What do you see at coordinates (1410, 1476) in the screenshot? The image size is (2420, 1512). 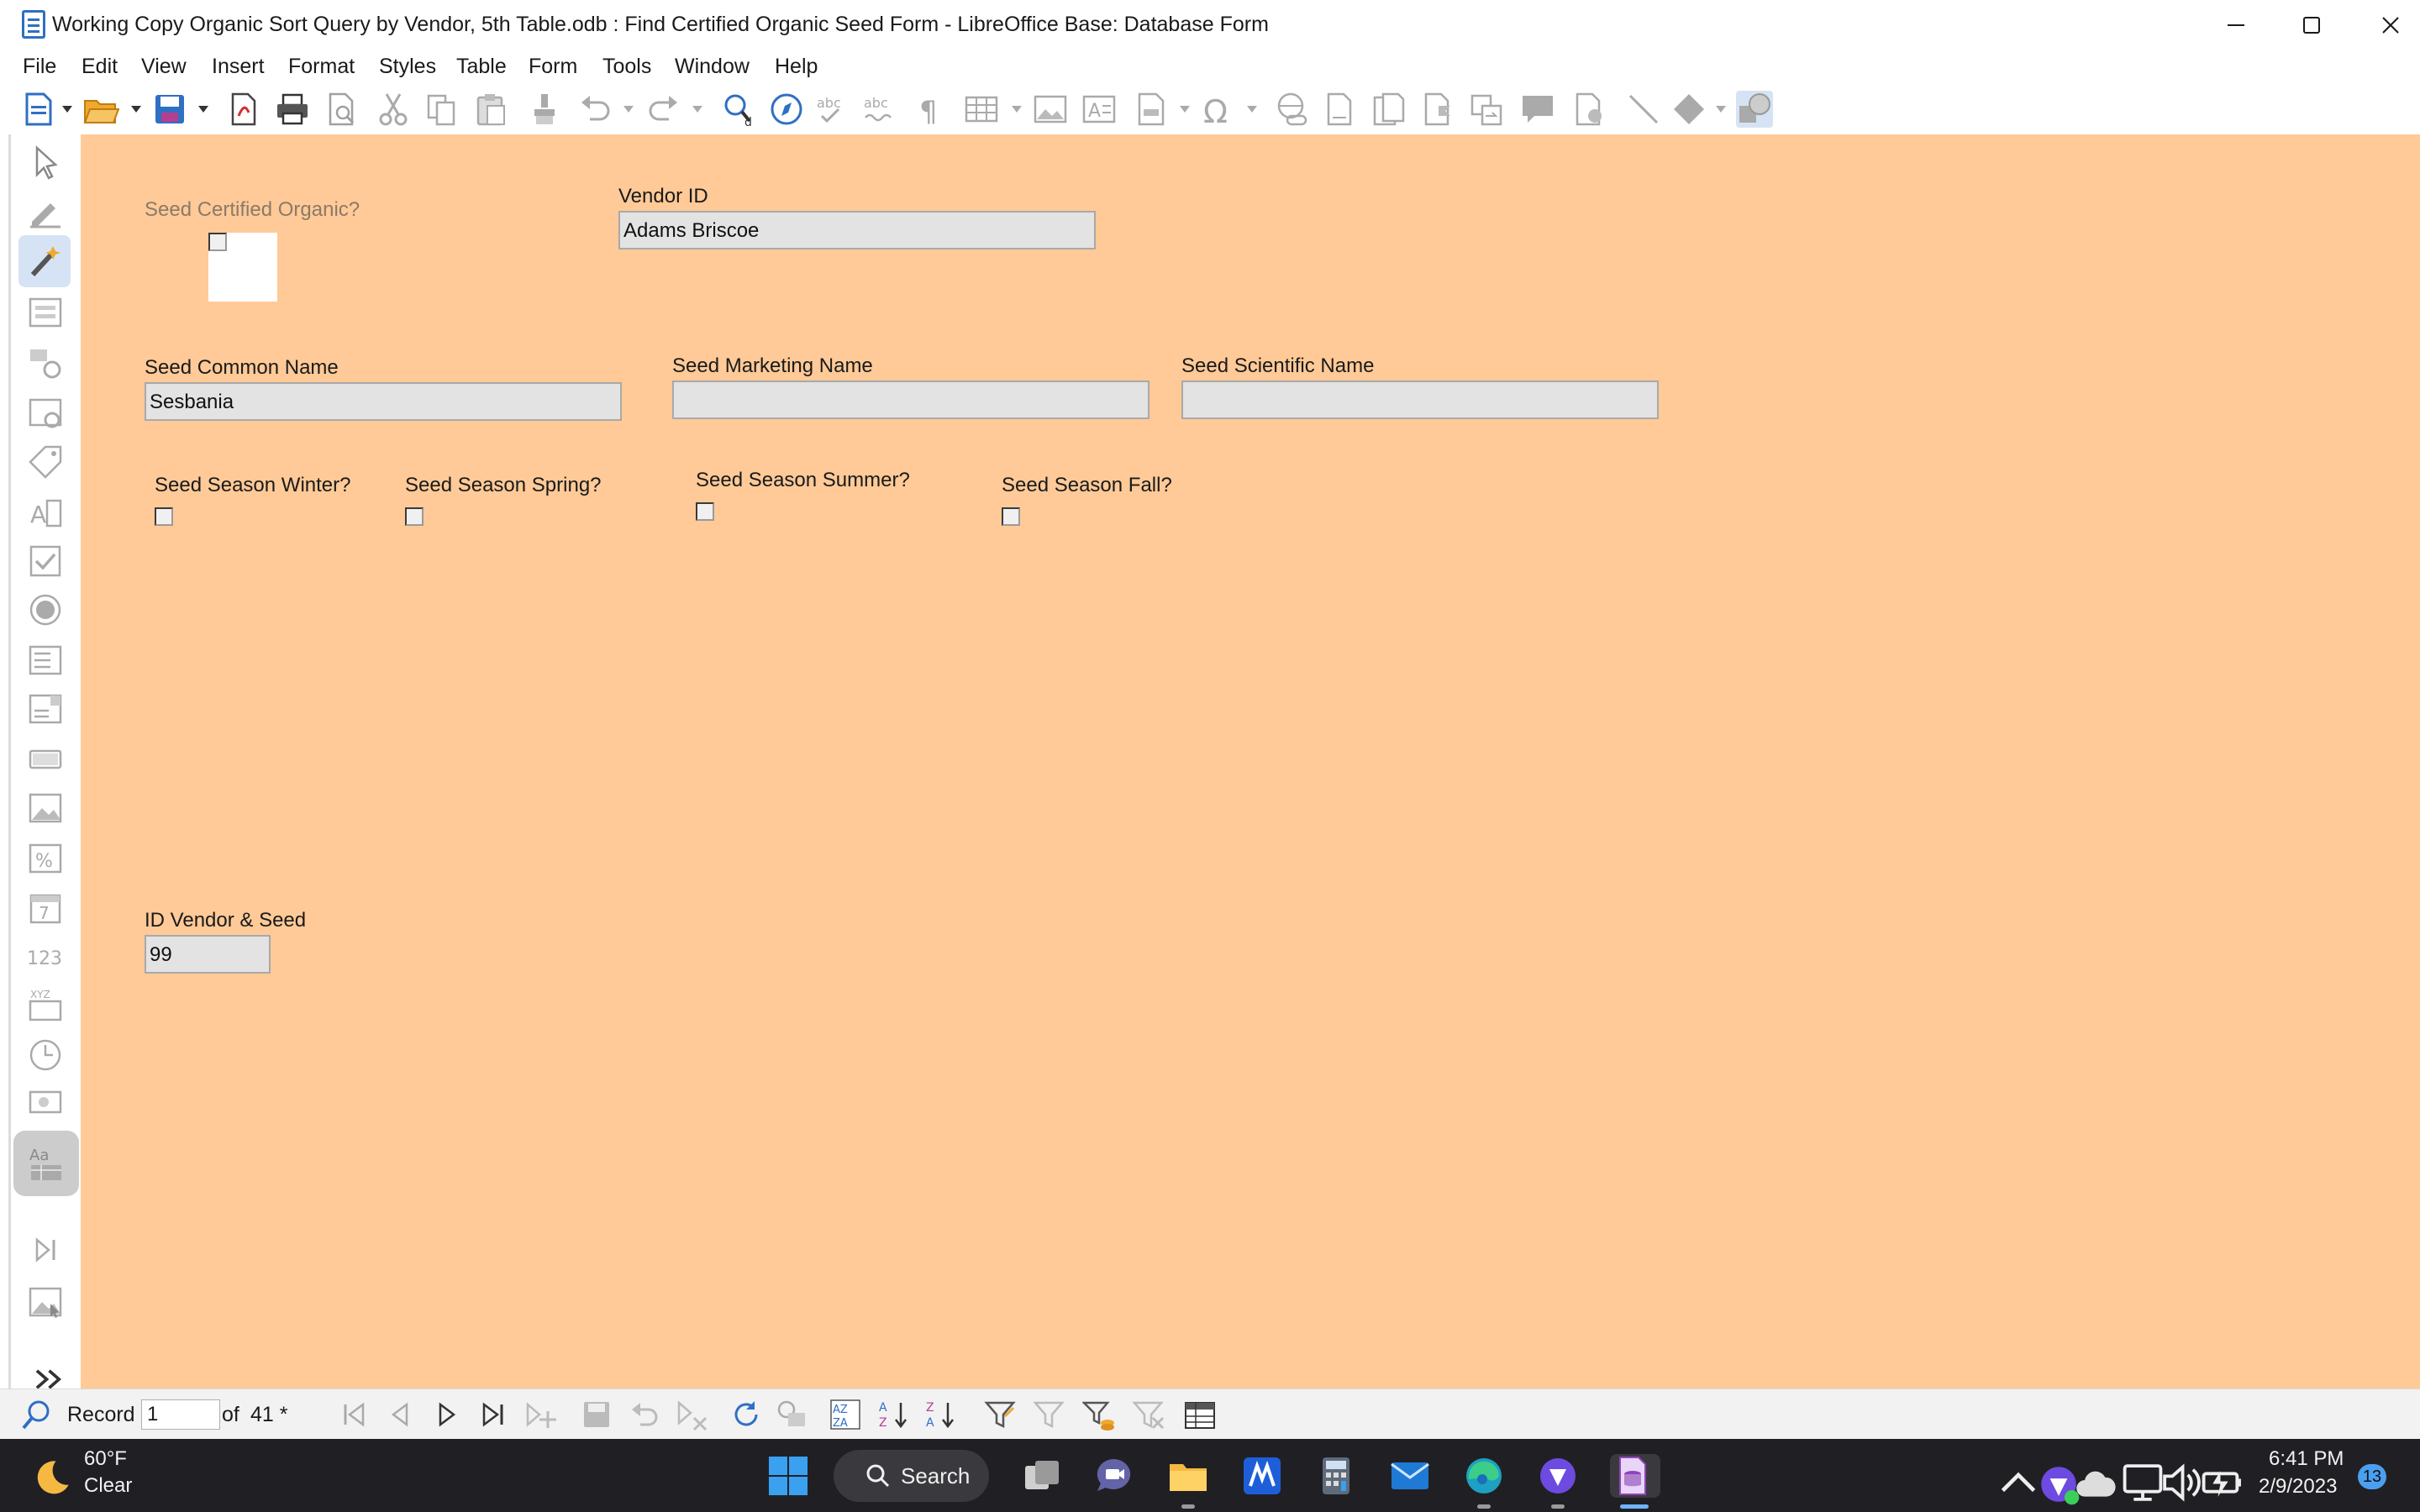 I see `mail-button` at bounding box center [1410, 1476].